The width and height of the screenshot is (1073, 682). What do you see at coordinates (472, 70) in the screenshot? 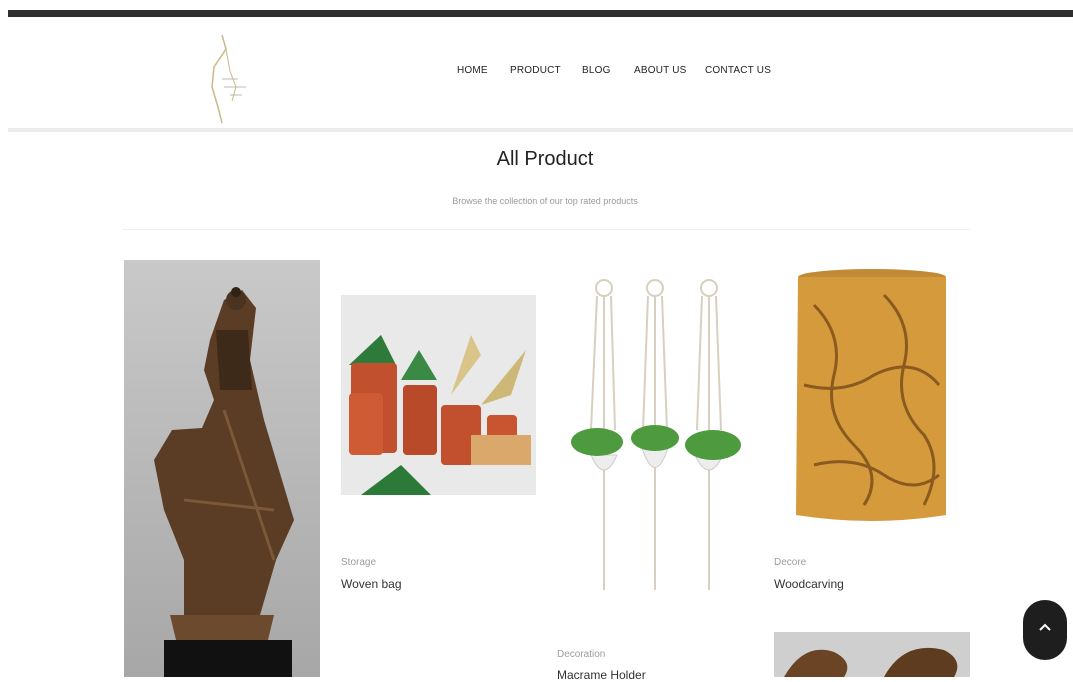
I see `nav-home: HOME` at bounding box center [472, 70].